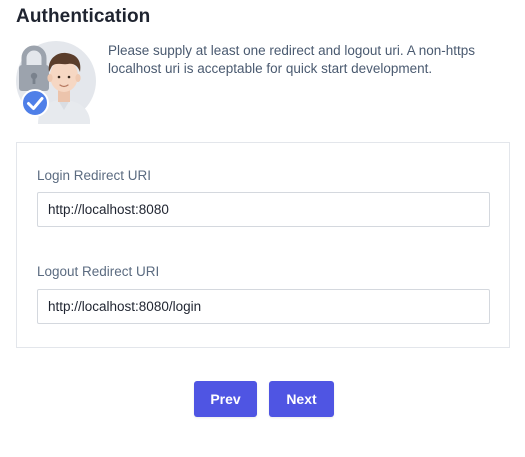 Image resolution: width=525 pixels, height=457 pixels. Describe the element at coordinates (94, 175) in the screenshot. I see `login-redirect-label: Login Redirect URI` at that location.